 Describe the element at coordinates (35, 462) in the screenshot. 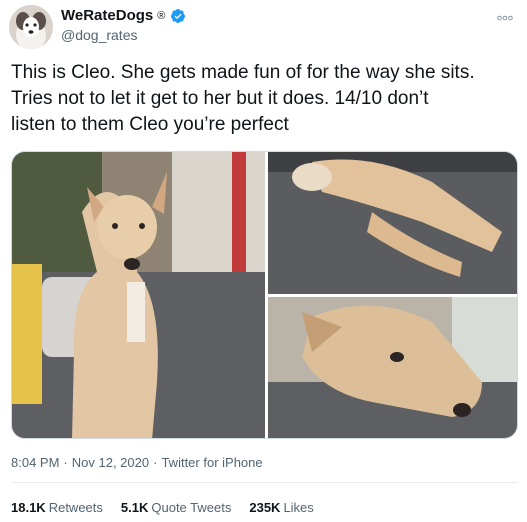

I see `tweet-time: 8:04 PM` at that location.